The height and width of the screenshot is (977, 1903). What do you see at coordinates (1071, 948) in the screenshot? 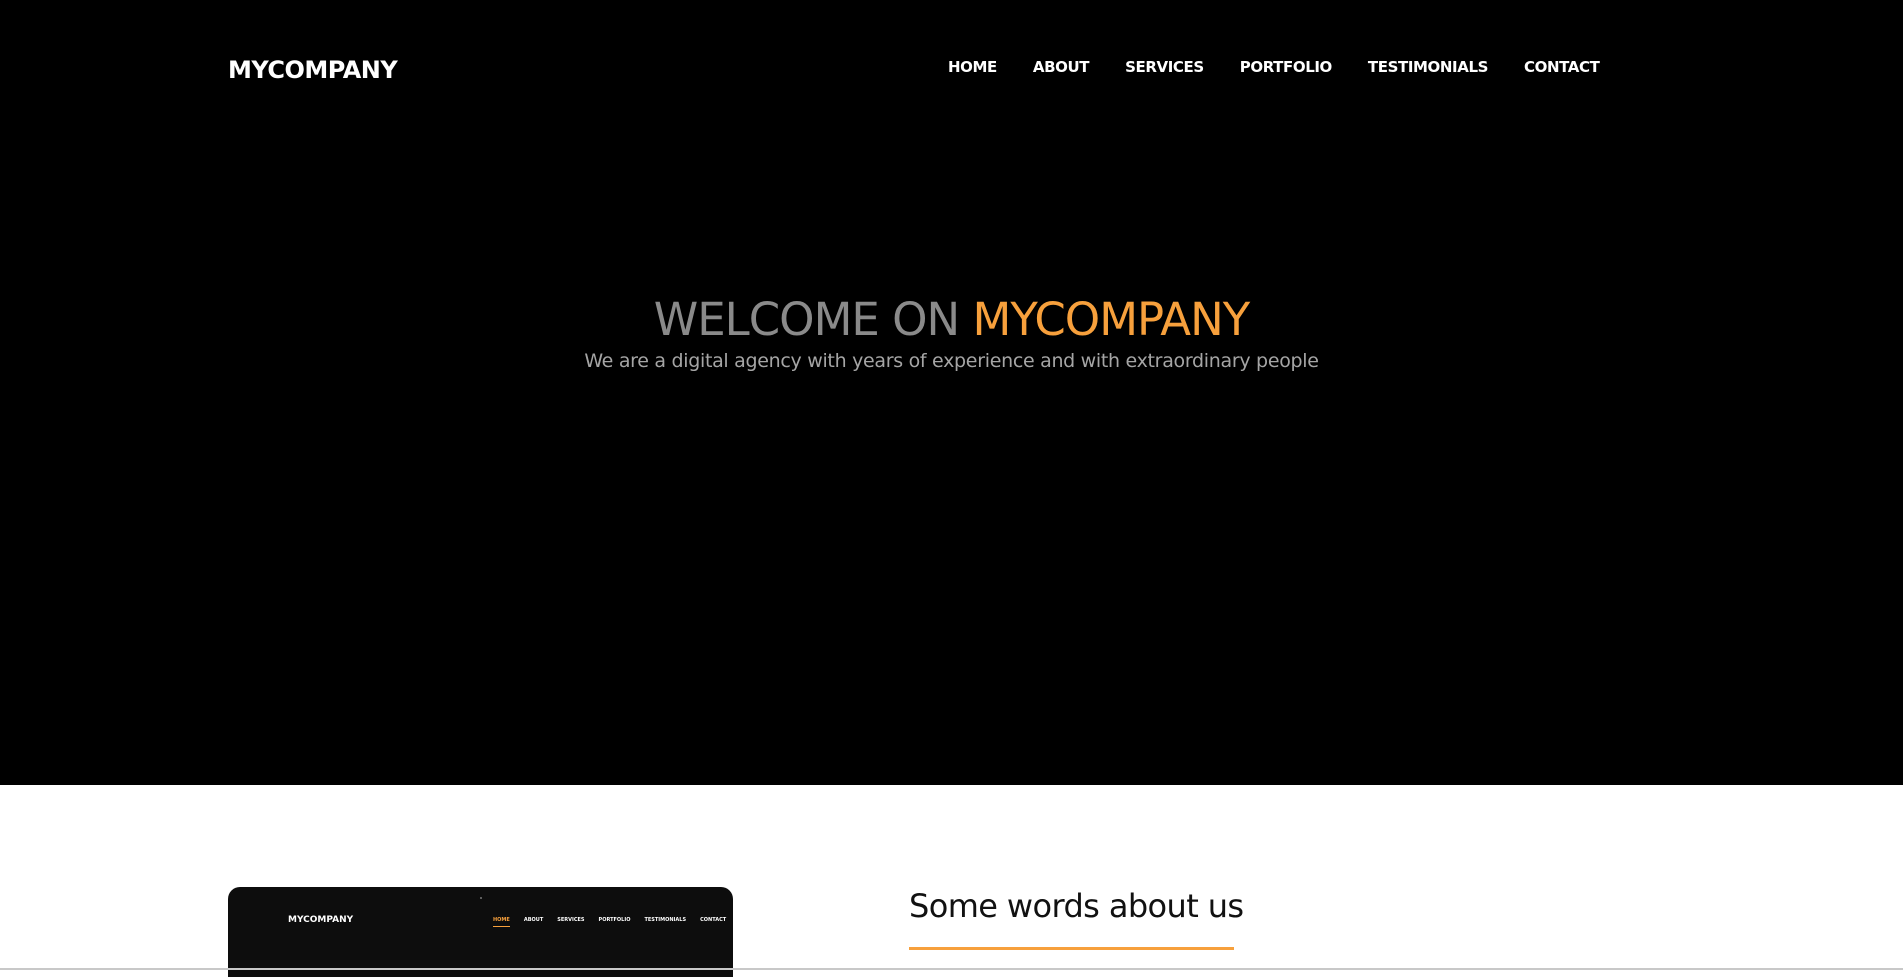
I see `heading-underline` at bounding box center [1071, 948].